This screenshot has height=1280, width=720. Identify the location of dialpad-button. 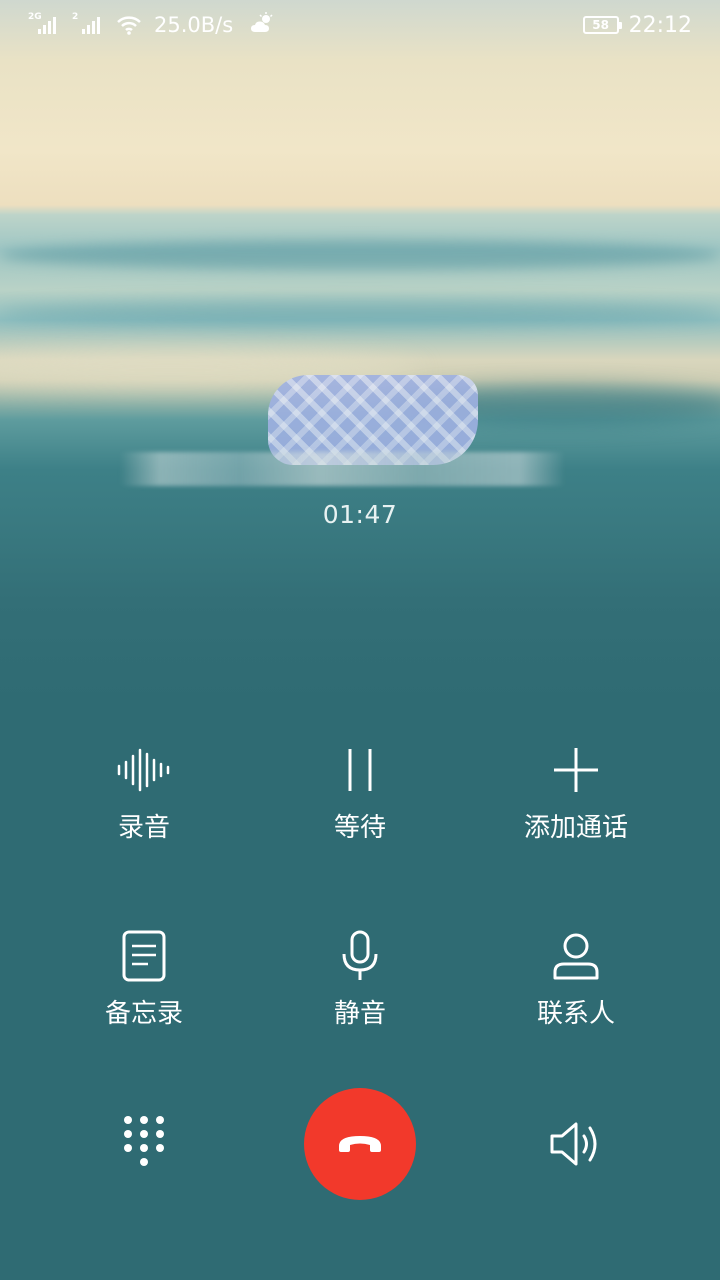
(144, 1143).